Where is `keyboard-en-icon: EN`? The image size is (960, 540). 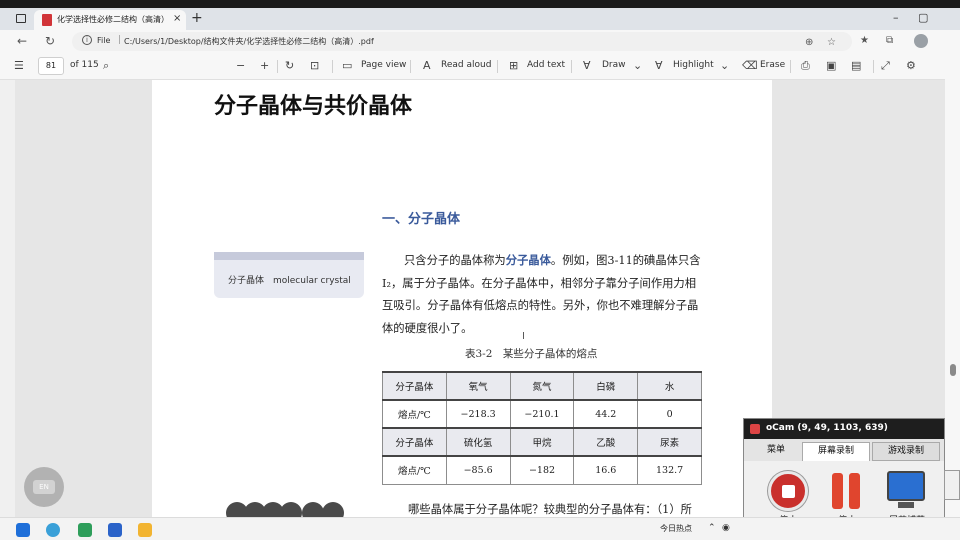 keyboard-en-icon: EN is located at coordinates (44, 487).